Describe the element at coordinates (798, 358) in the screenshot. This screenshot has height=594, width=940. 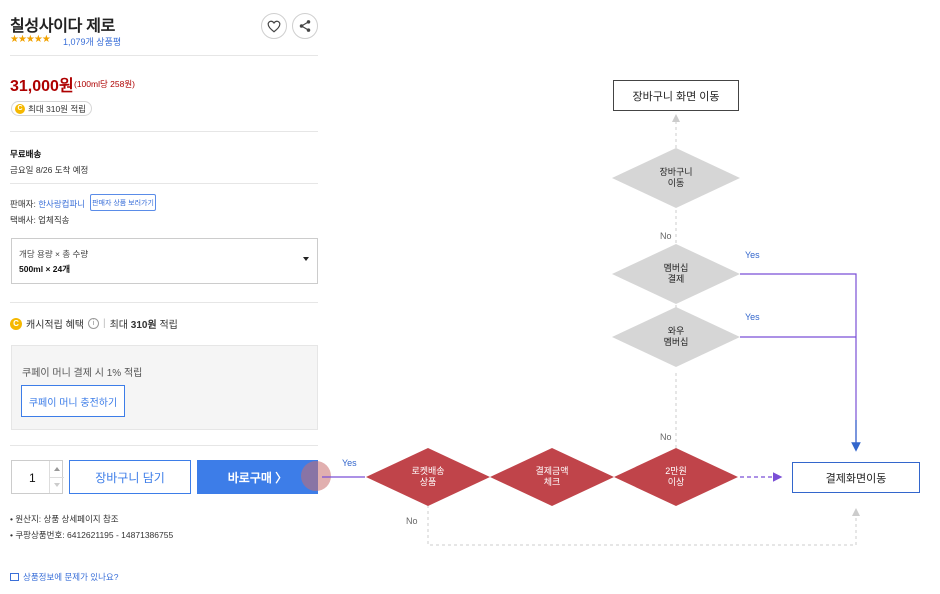
I see `connector-membership-yes` at that location.